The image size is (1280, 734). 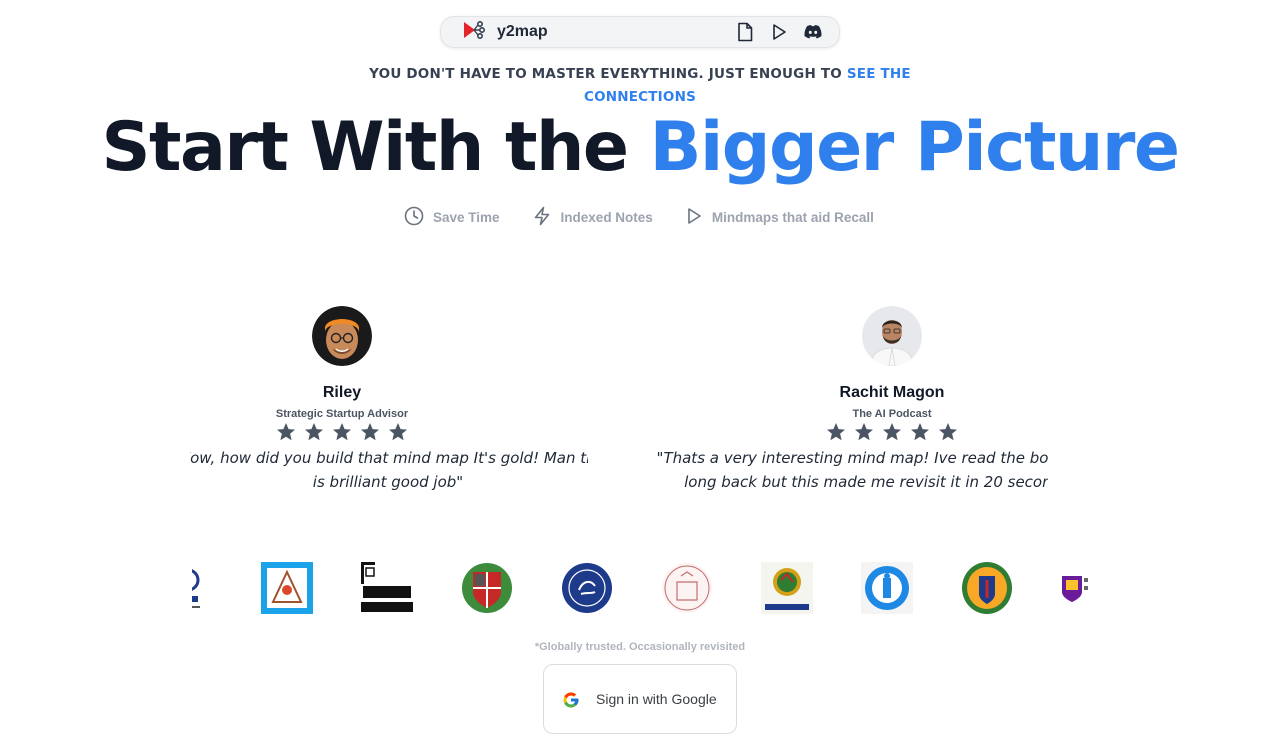 What do you see at coordinates (892, 392) in the screenshot?
I see `reviewer-name: Rachit Magon` at bounding box center [892, 392].